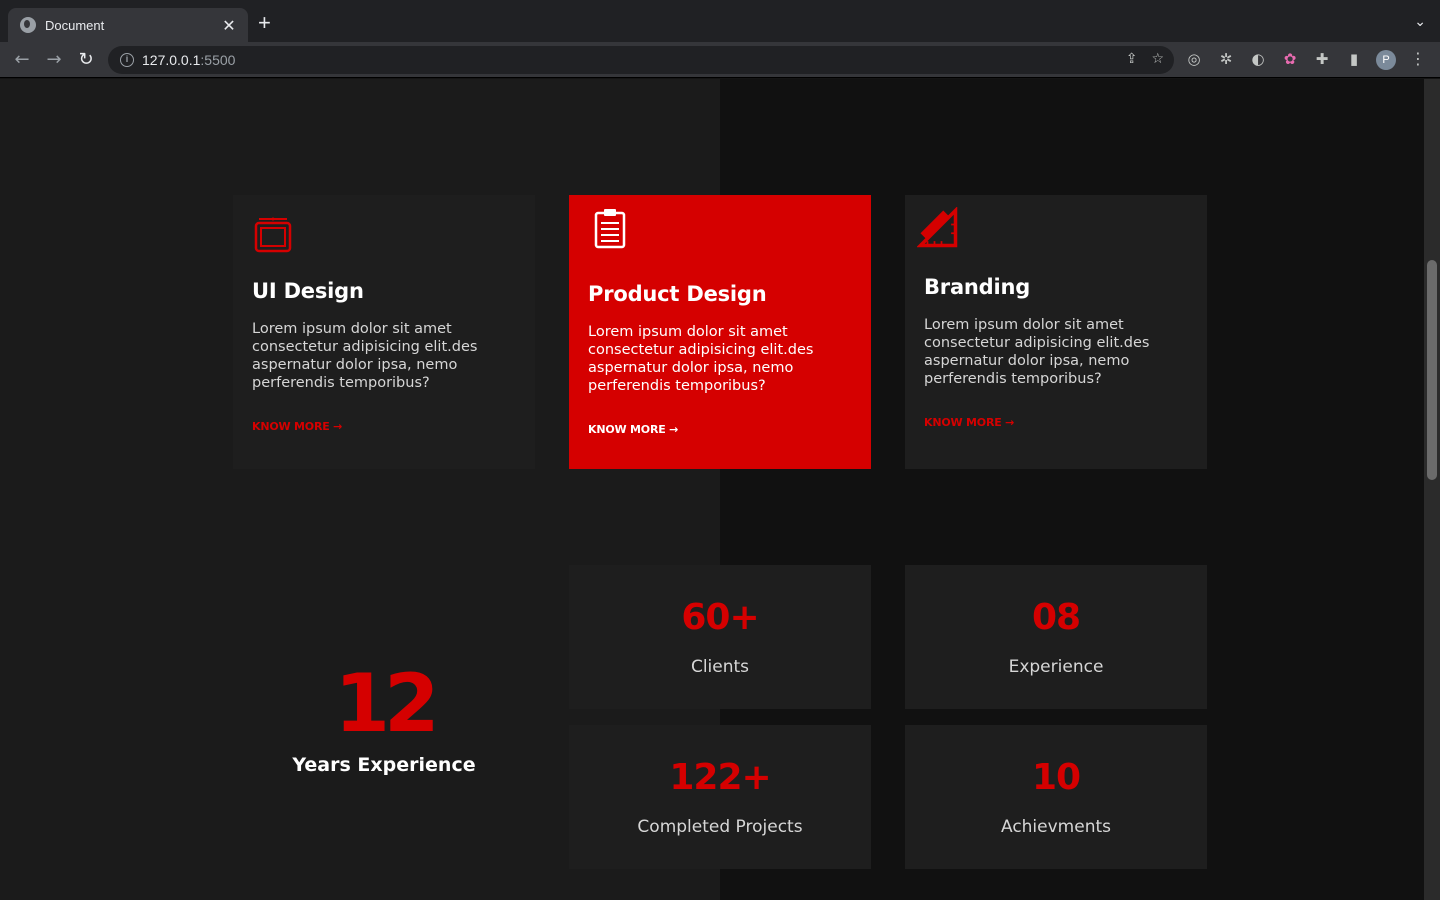 The image size is (1440, 900). What do you see at coordinates (720, 617) in the screenshot?
I see `stat-value: 60+` at bounding box center [720, 617].